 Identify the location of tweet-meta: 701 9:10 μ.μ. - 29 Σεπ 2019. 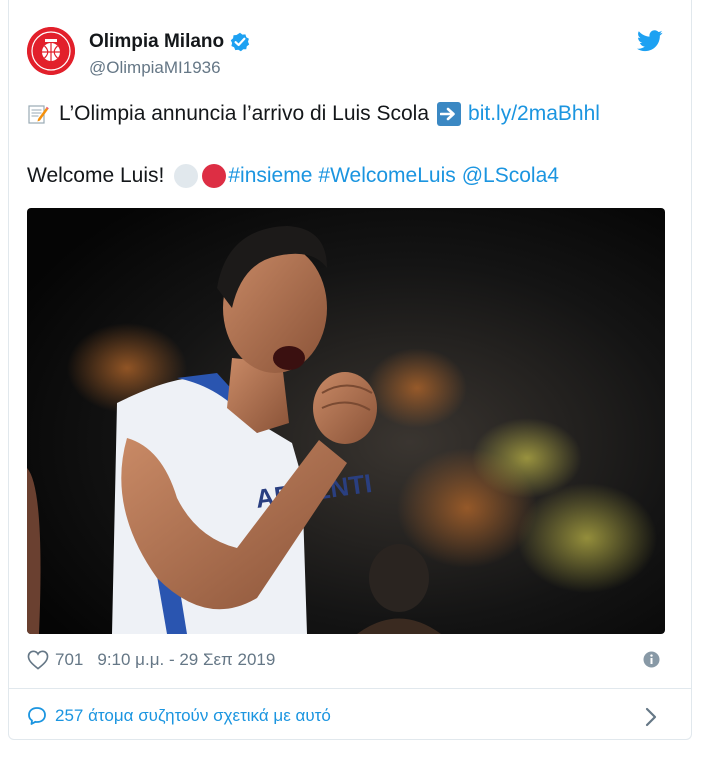
(151, 660).